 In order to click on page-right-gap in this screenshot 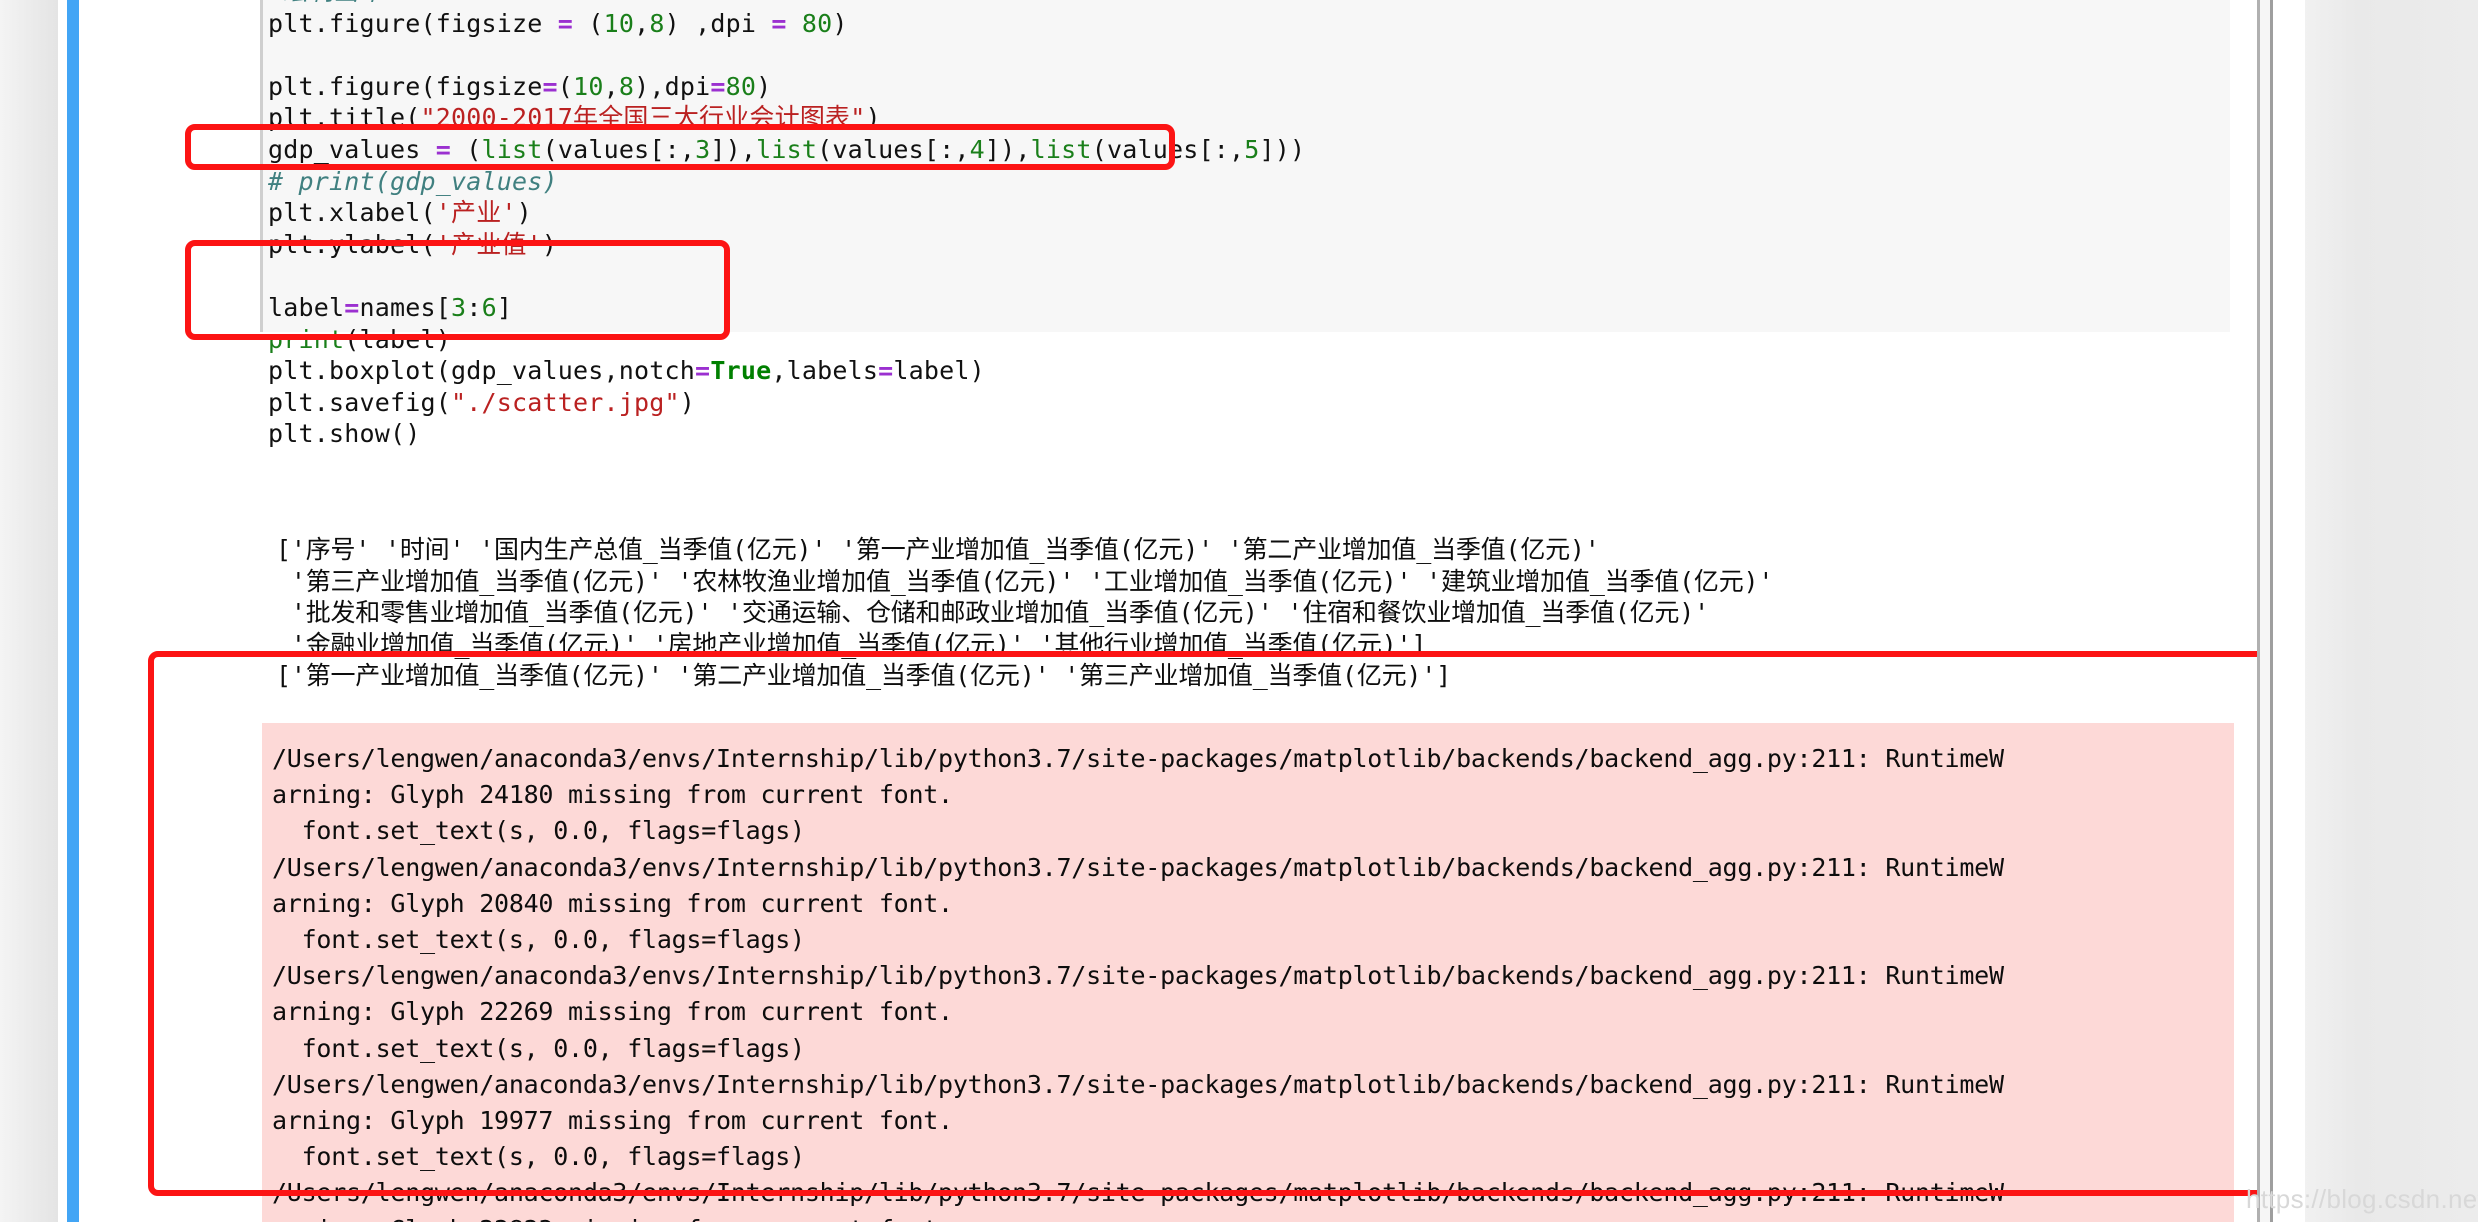, I will do `click(2265, 611)`.